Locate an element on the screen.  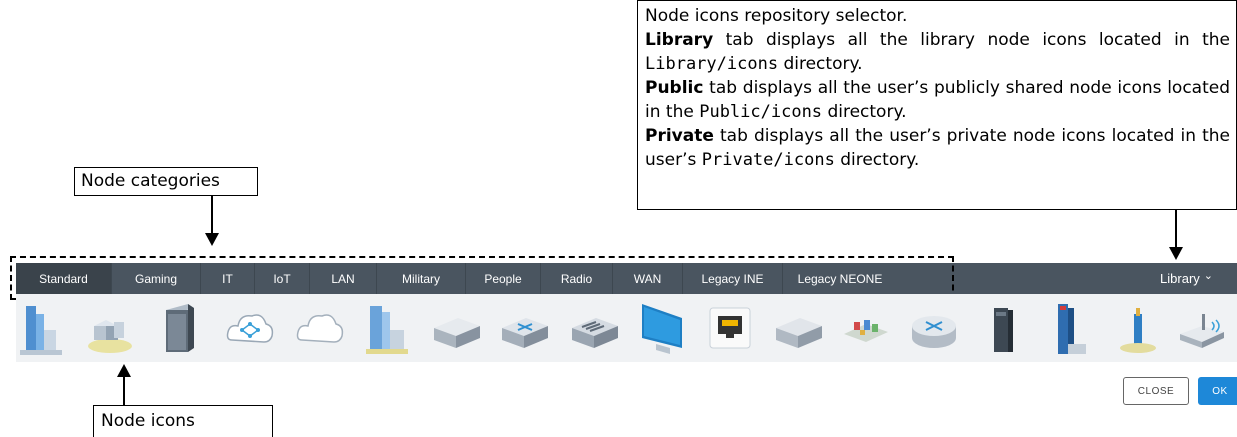
tab-lan: LAN is located at coordinates (343, 278).